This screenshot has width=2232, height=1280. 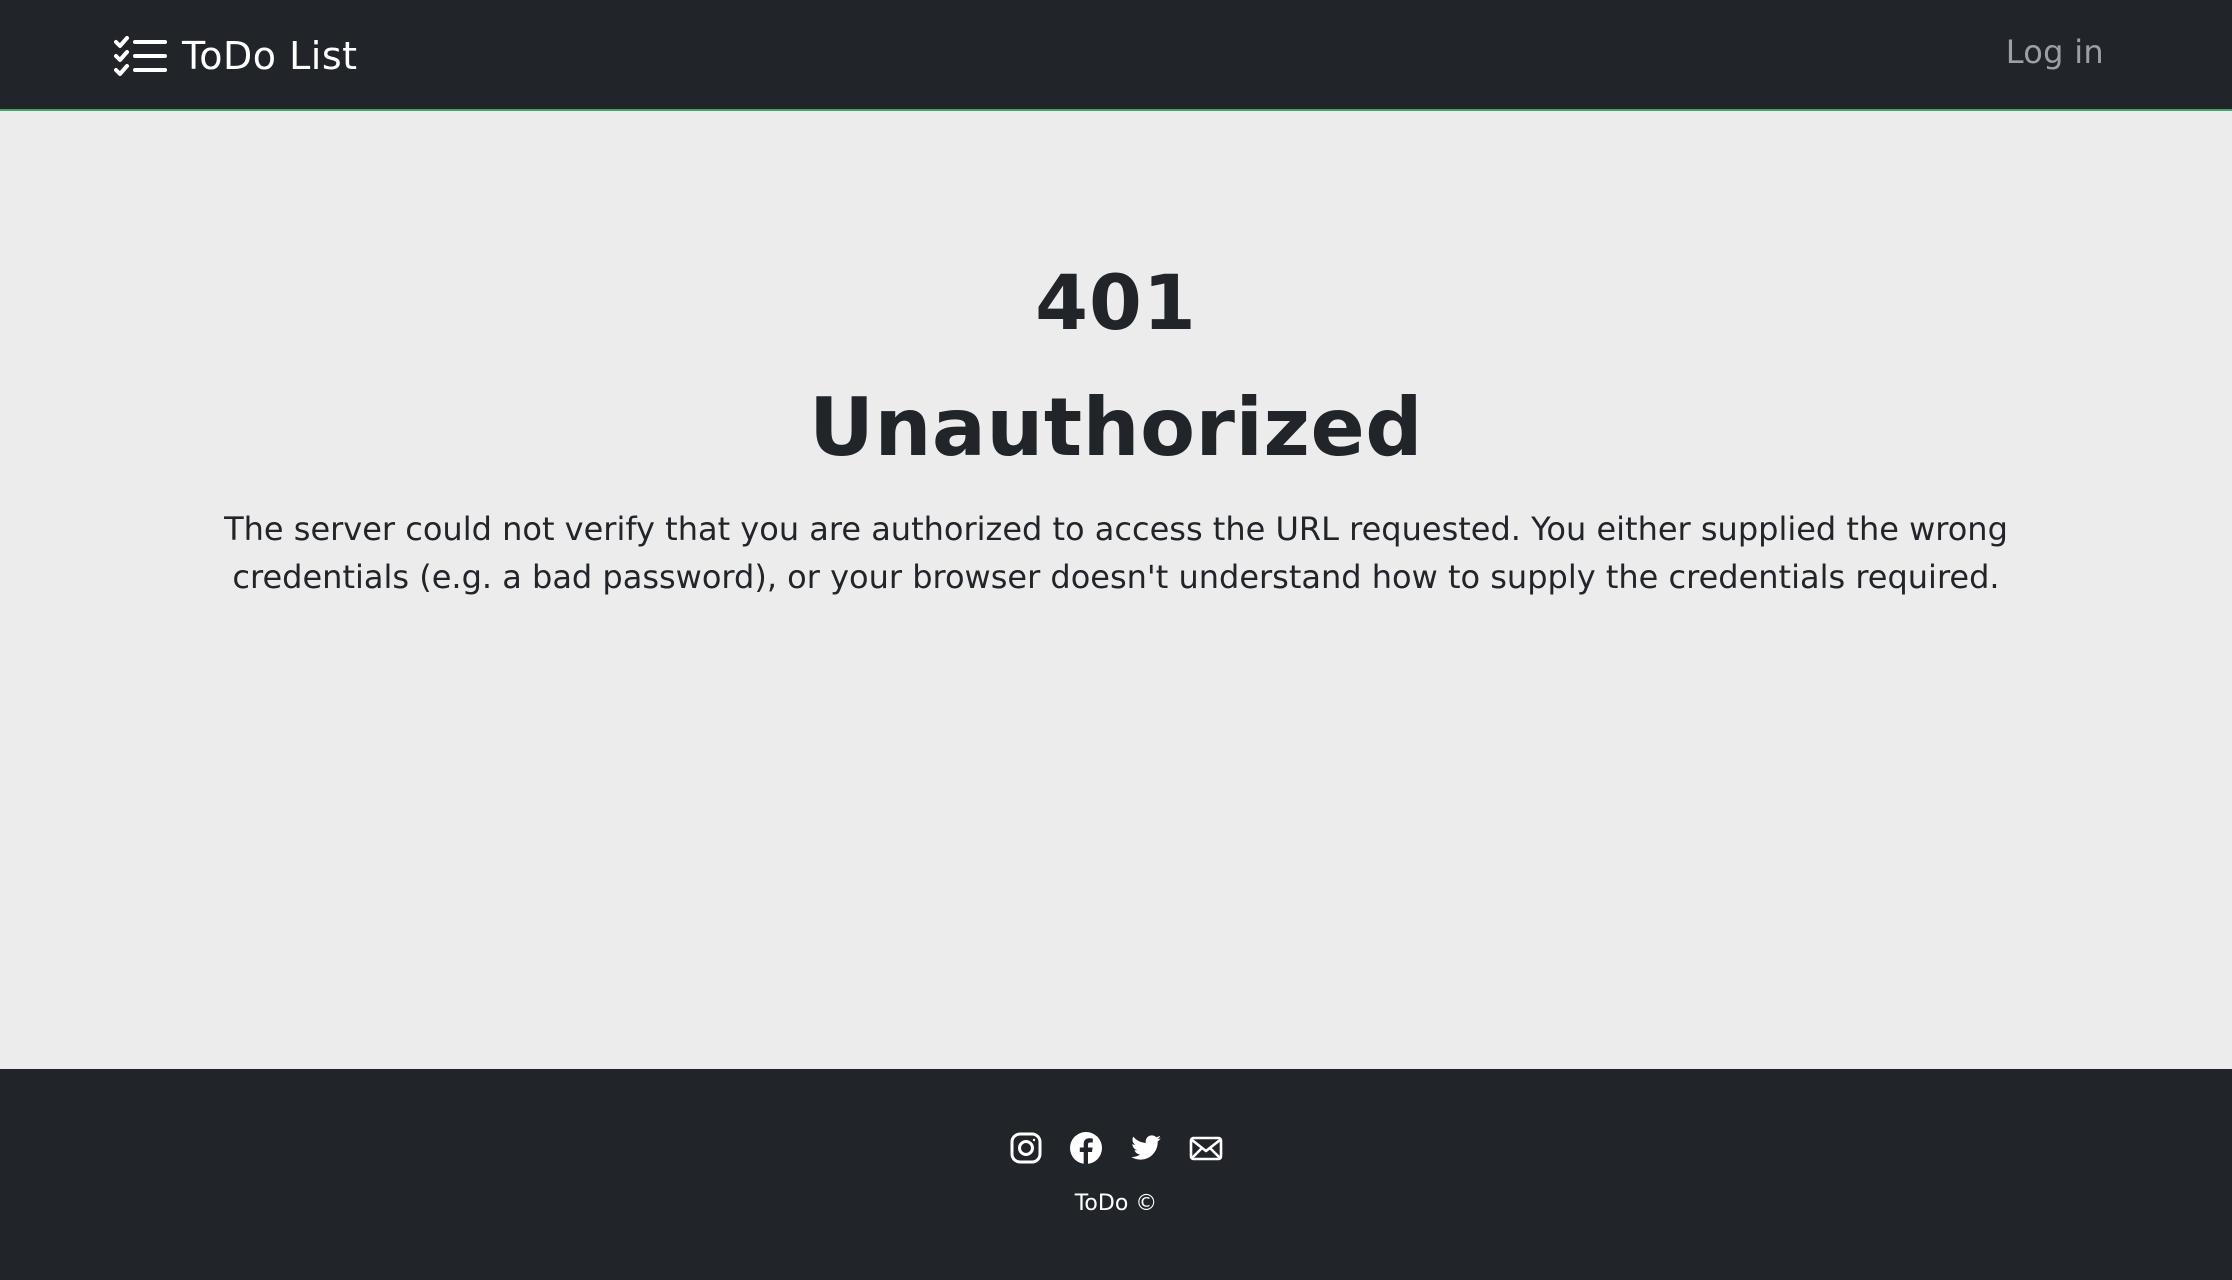 I want to click on top-navbar: ToDo List Log in, so click(x=1116, y=55).